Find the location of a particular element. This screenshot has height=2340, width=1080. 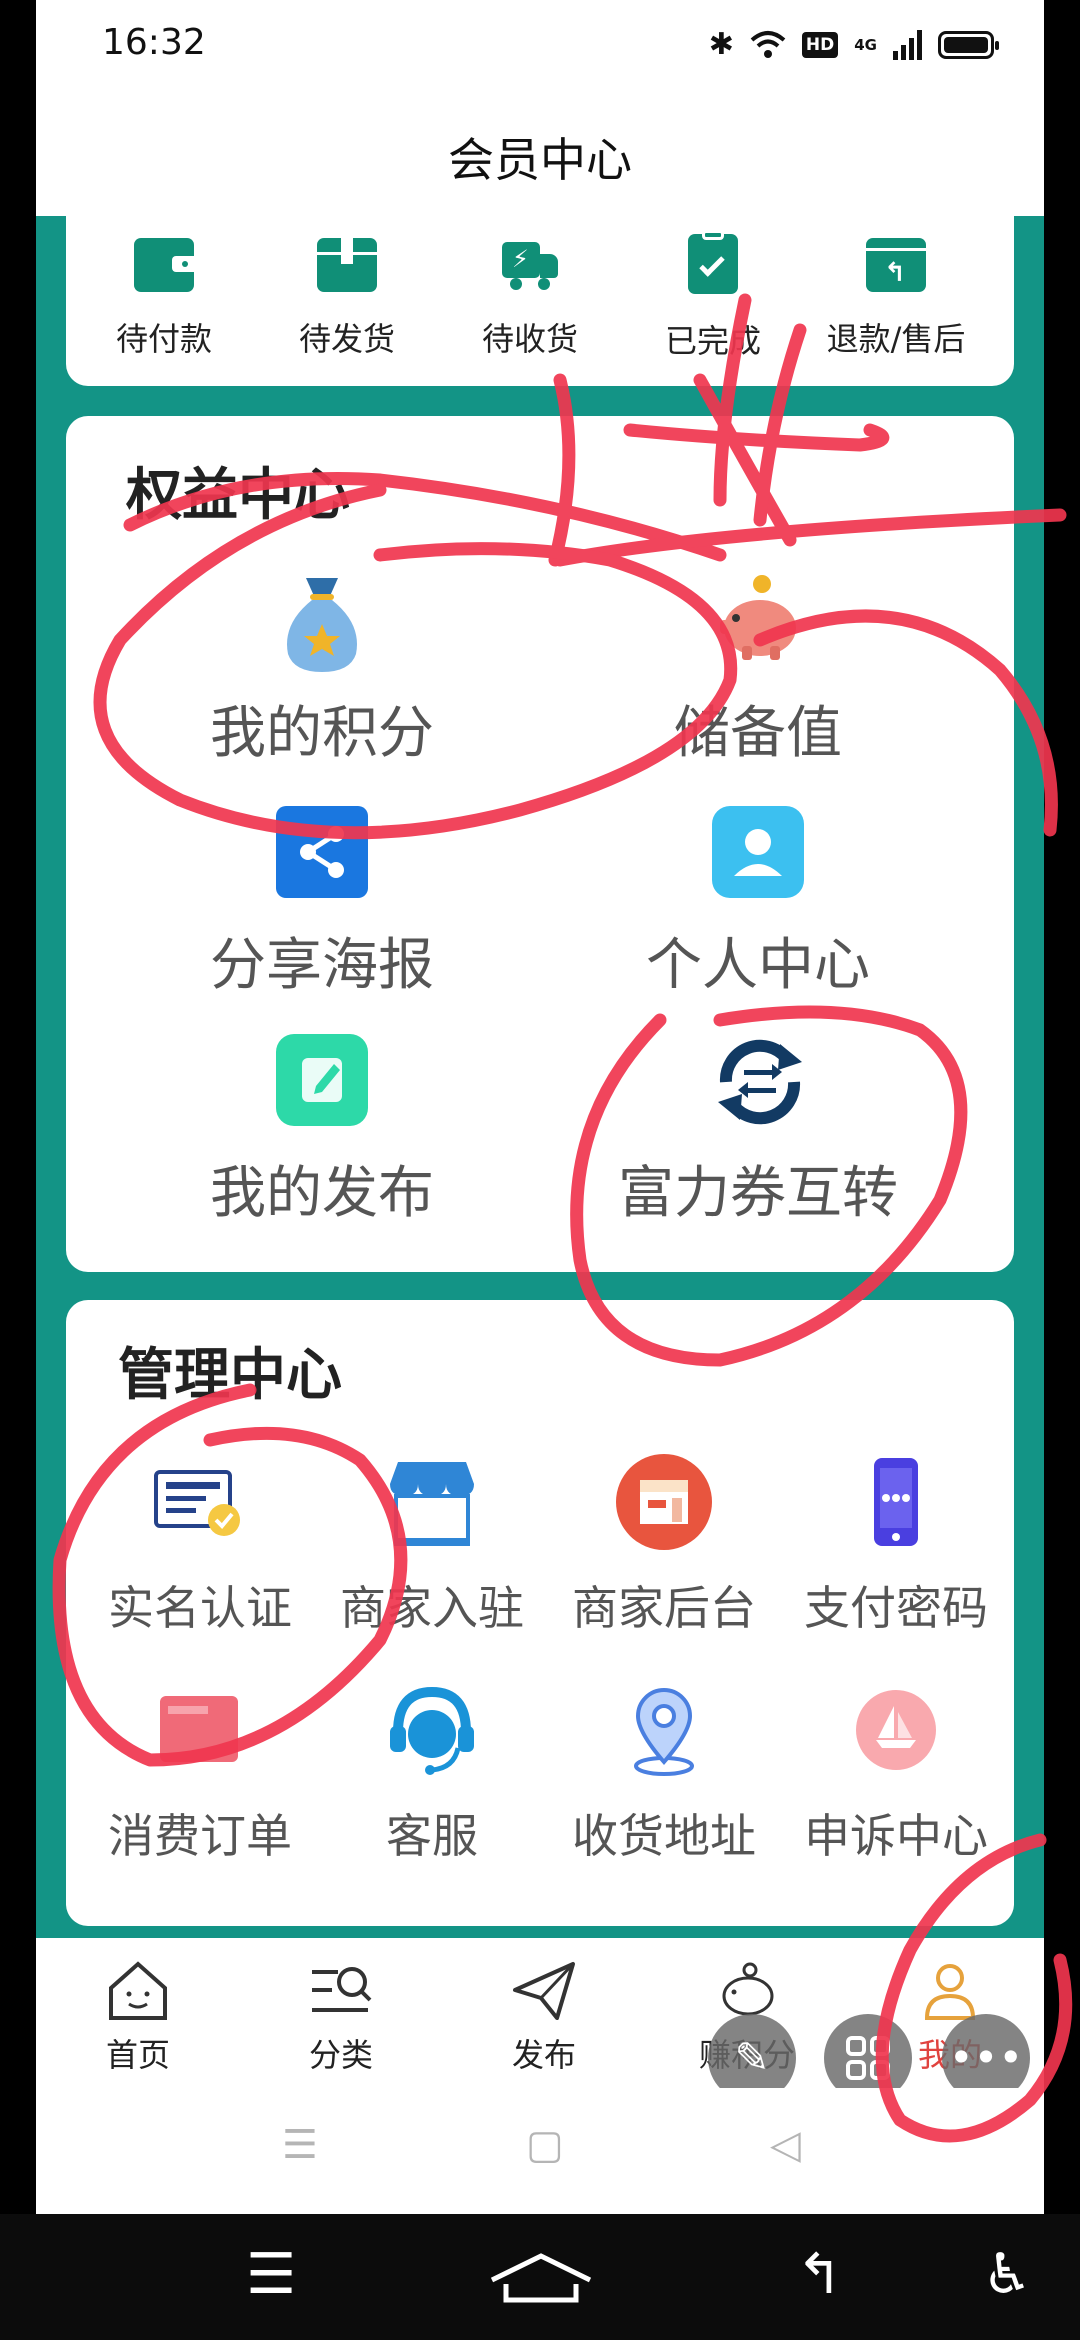

mgmt-customer-service-label: 客服 is located at coordinates (432, 1836).